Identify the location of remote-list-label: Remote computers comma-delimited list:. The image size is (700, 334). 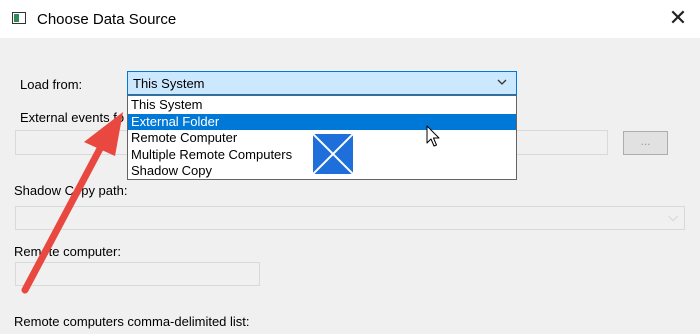
(132, 321).